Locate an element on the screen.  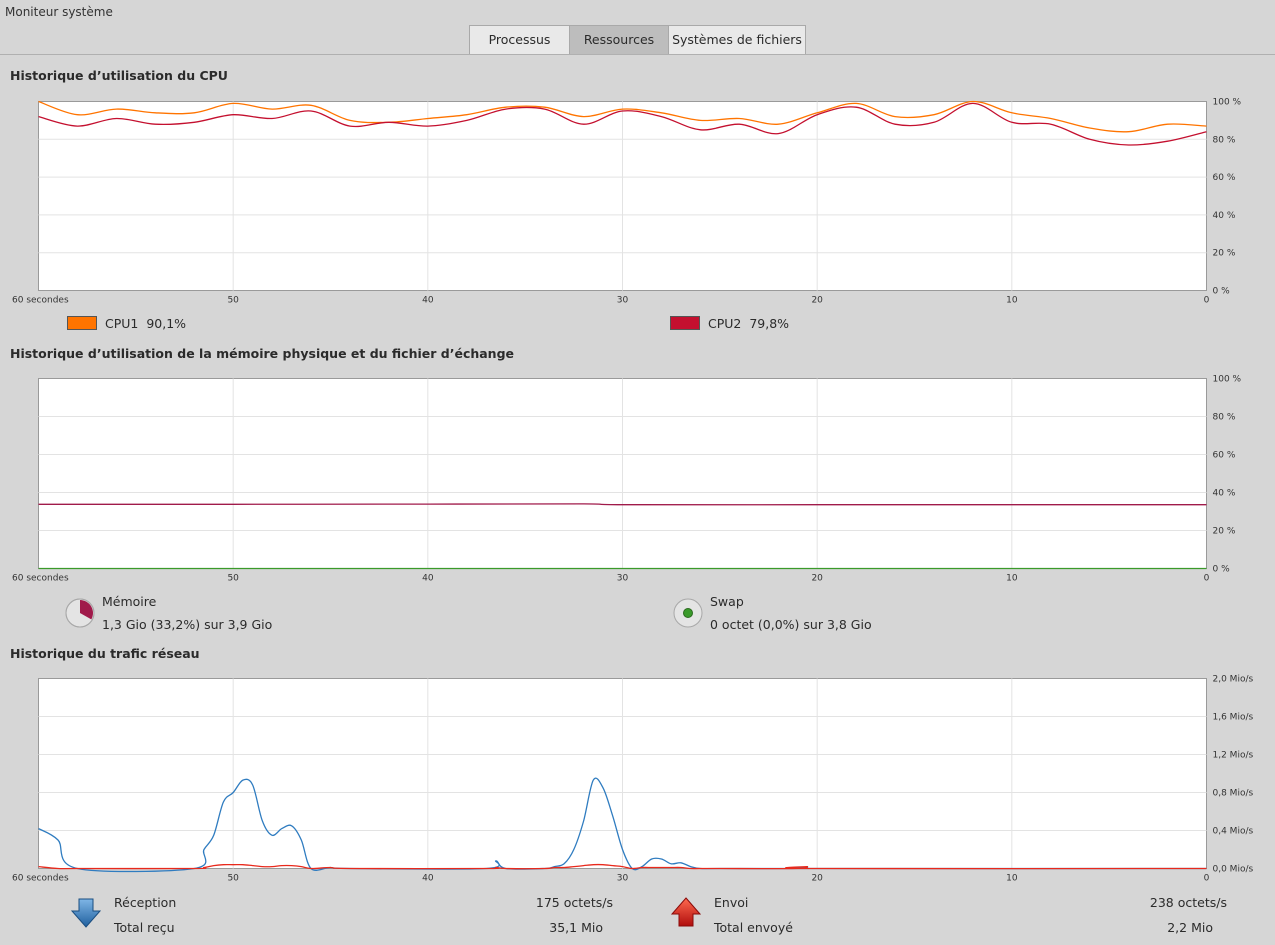
memory-pie-icon is located at coordinates (80, 613).